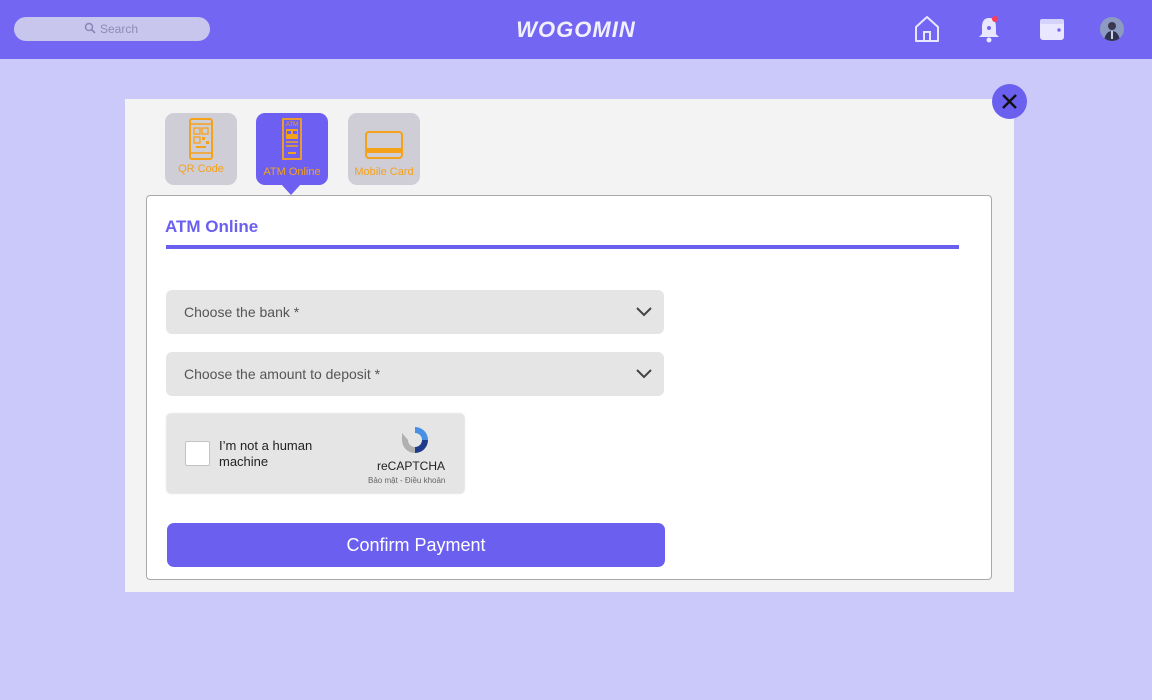 The height and width of the screenshot is (700, 1152). Describe the element at coordinates (201, 139) in the screenshot. I see `qr-phone-icon` at that location.